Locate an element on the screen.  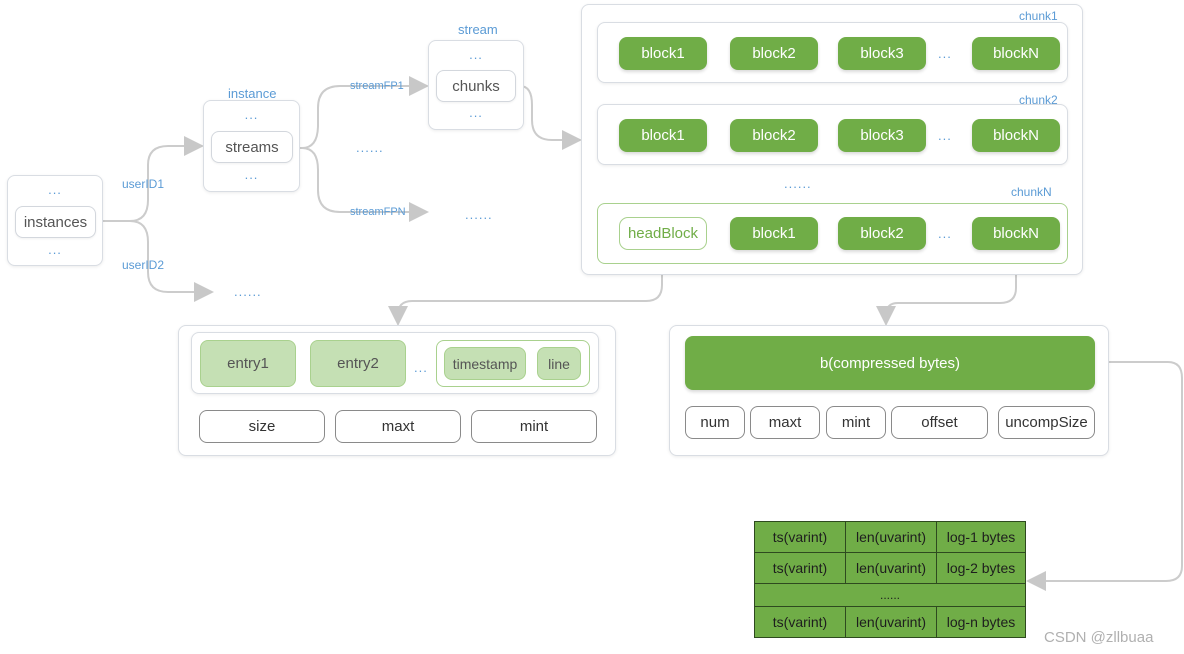
entry2: entry2 is located at coordinates (358, 363).